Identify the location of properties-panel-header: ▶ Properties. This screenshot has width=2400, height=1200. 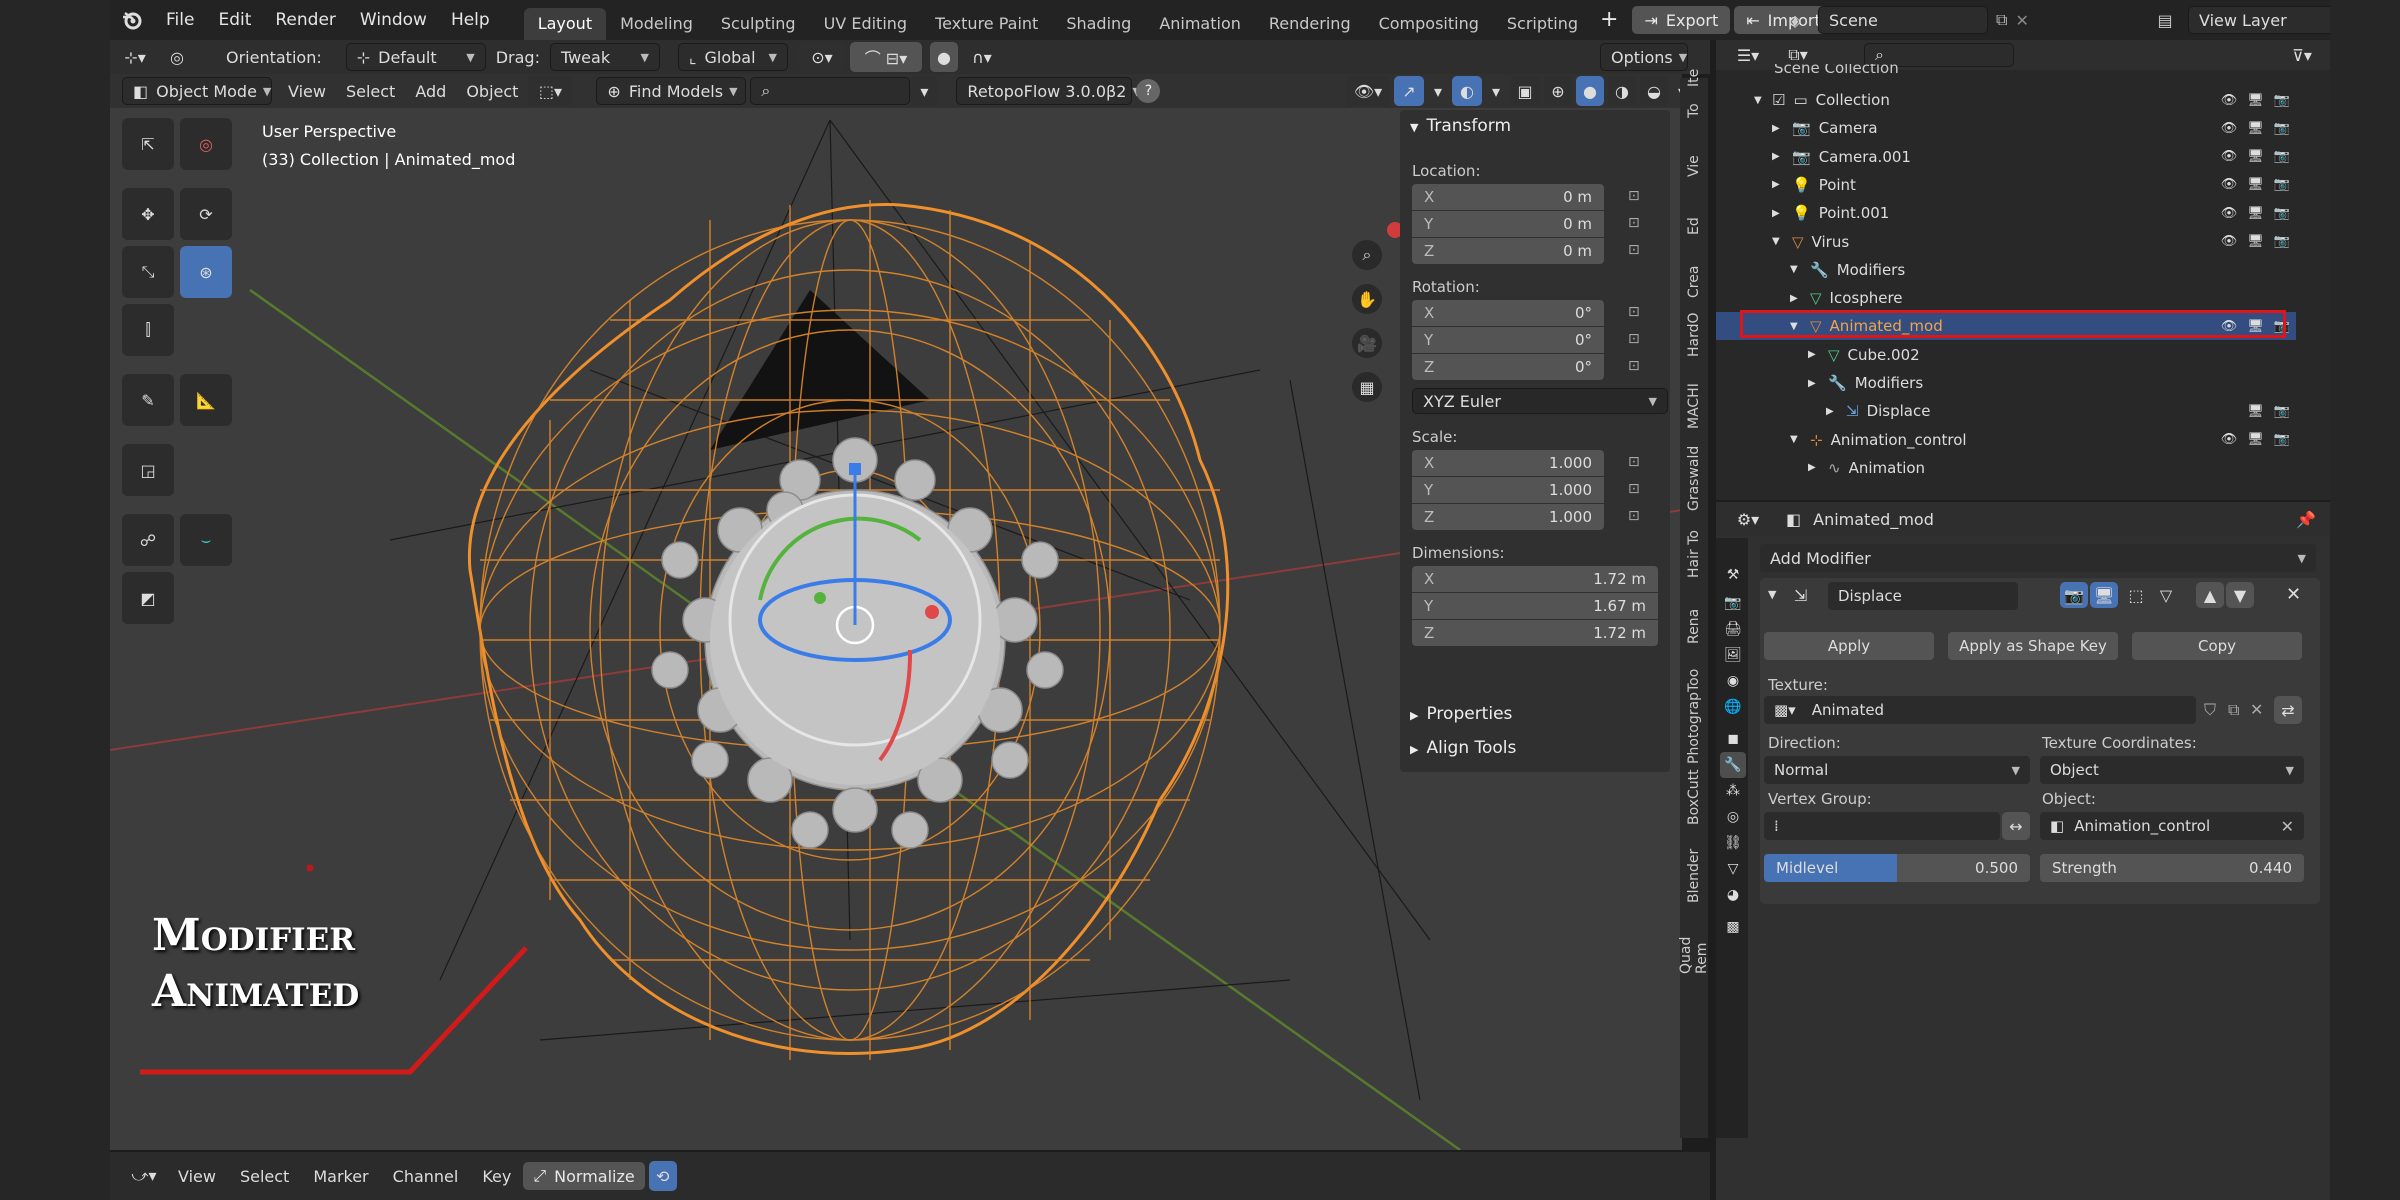
(1461, 714).